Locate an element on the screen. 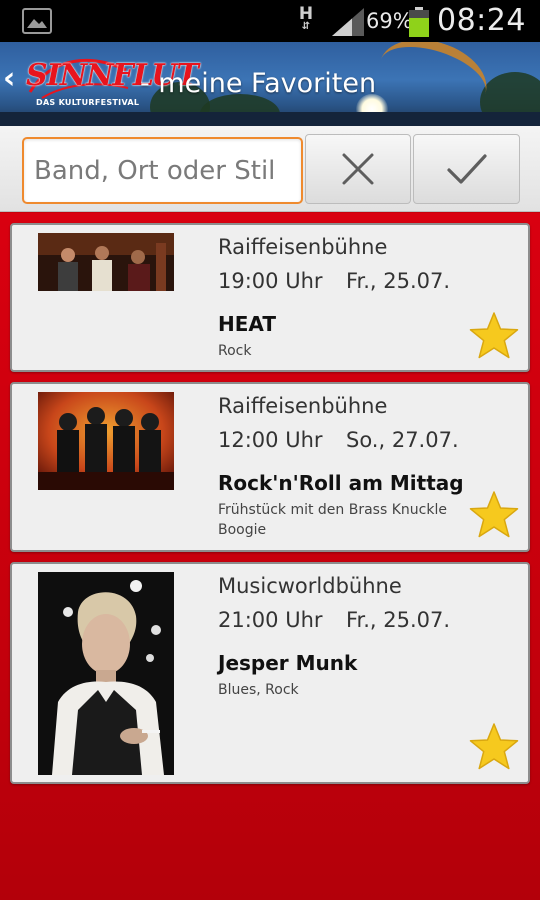 This screenshot has width=540, height=900. network-type-icon: H ⇵ is located at coordinates (306, 18).